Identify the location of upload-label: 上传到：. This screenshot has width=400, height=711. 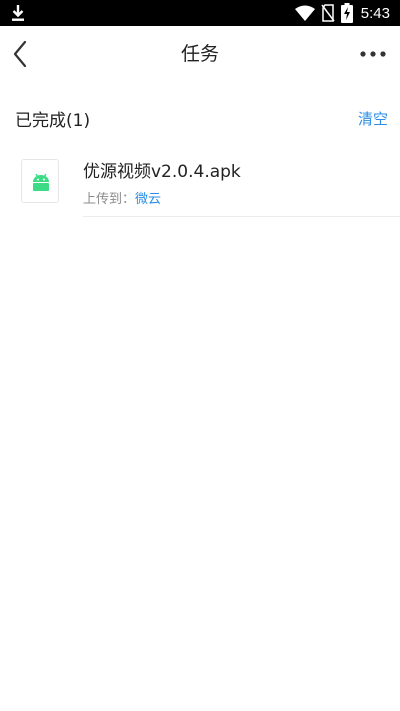
(109, 199).